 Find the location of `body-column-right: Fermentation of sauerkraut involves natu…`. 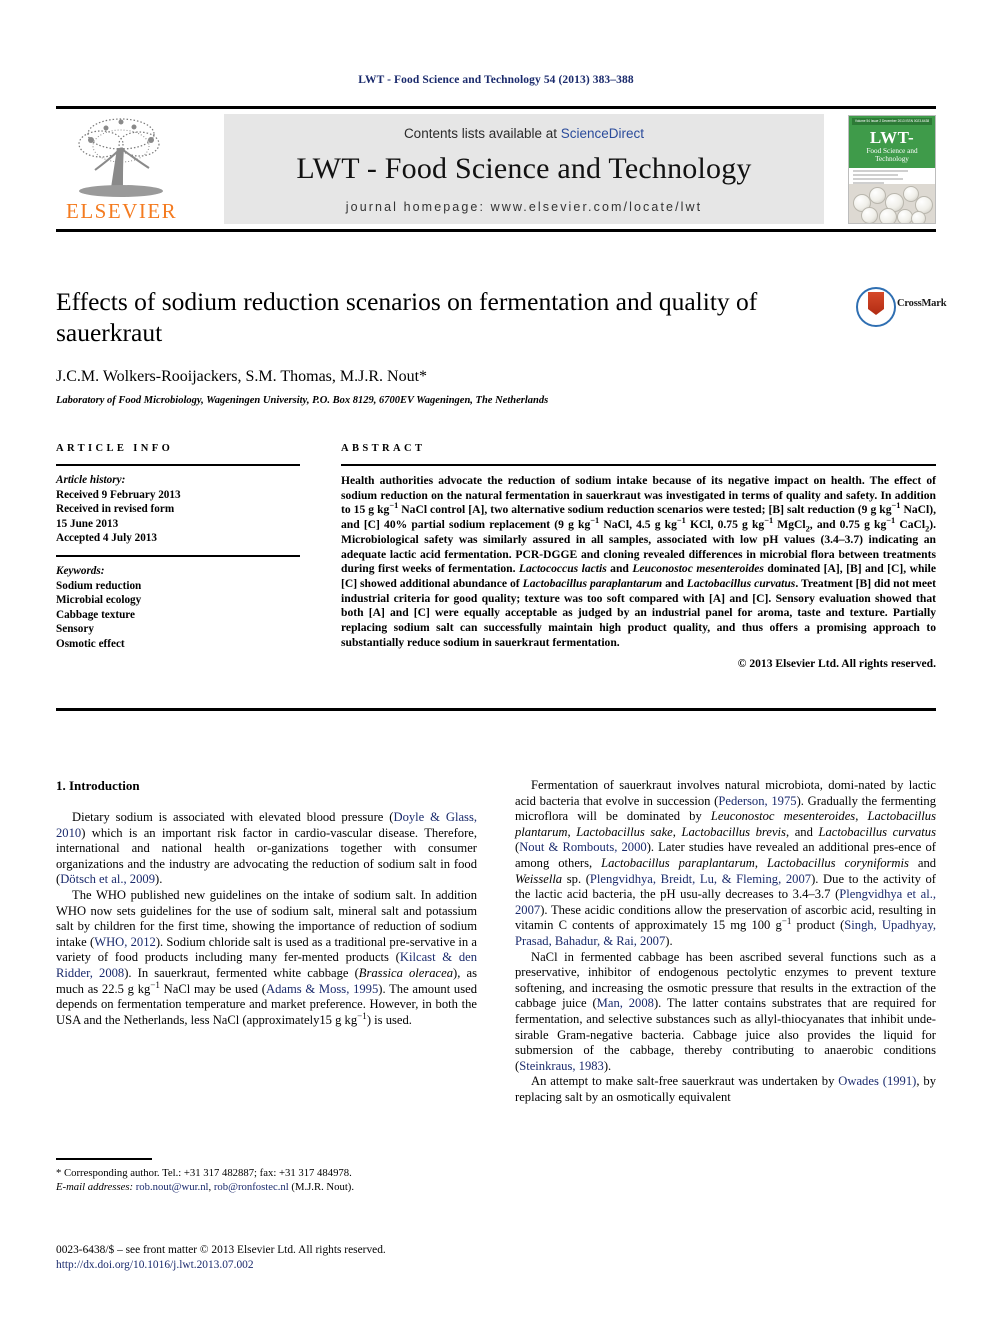

body-column-right: Fermentation of sauerkraut involves natu… is located at coordinates (725, 941).